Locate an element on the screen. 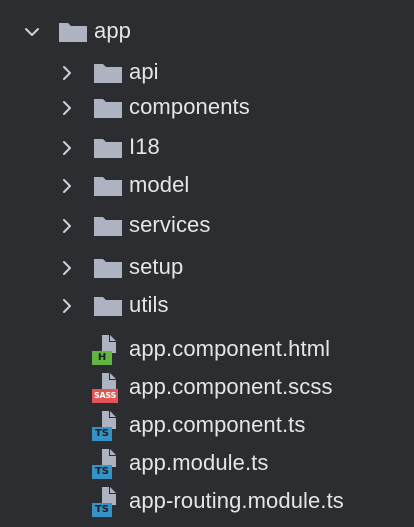 The width and height of the screenshot is (414, 527). tree-item-i18: I18 is located at coordinates (207, 148).